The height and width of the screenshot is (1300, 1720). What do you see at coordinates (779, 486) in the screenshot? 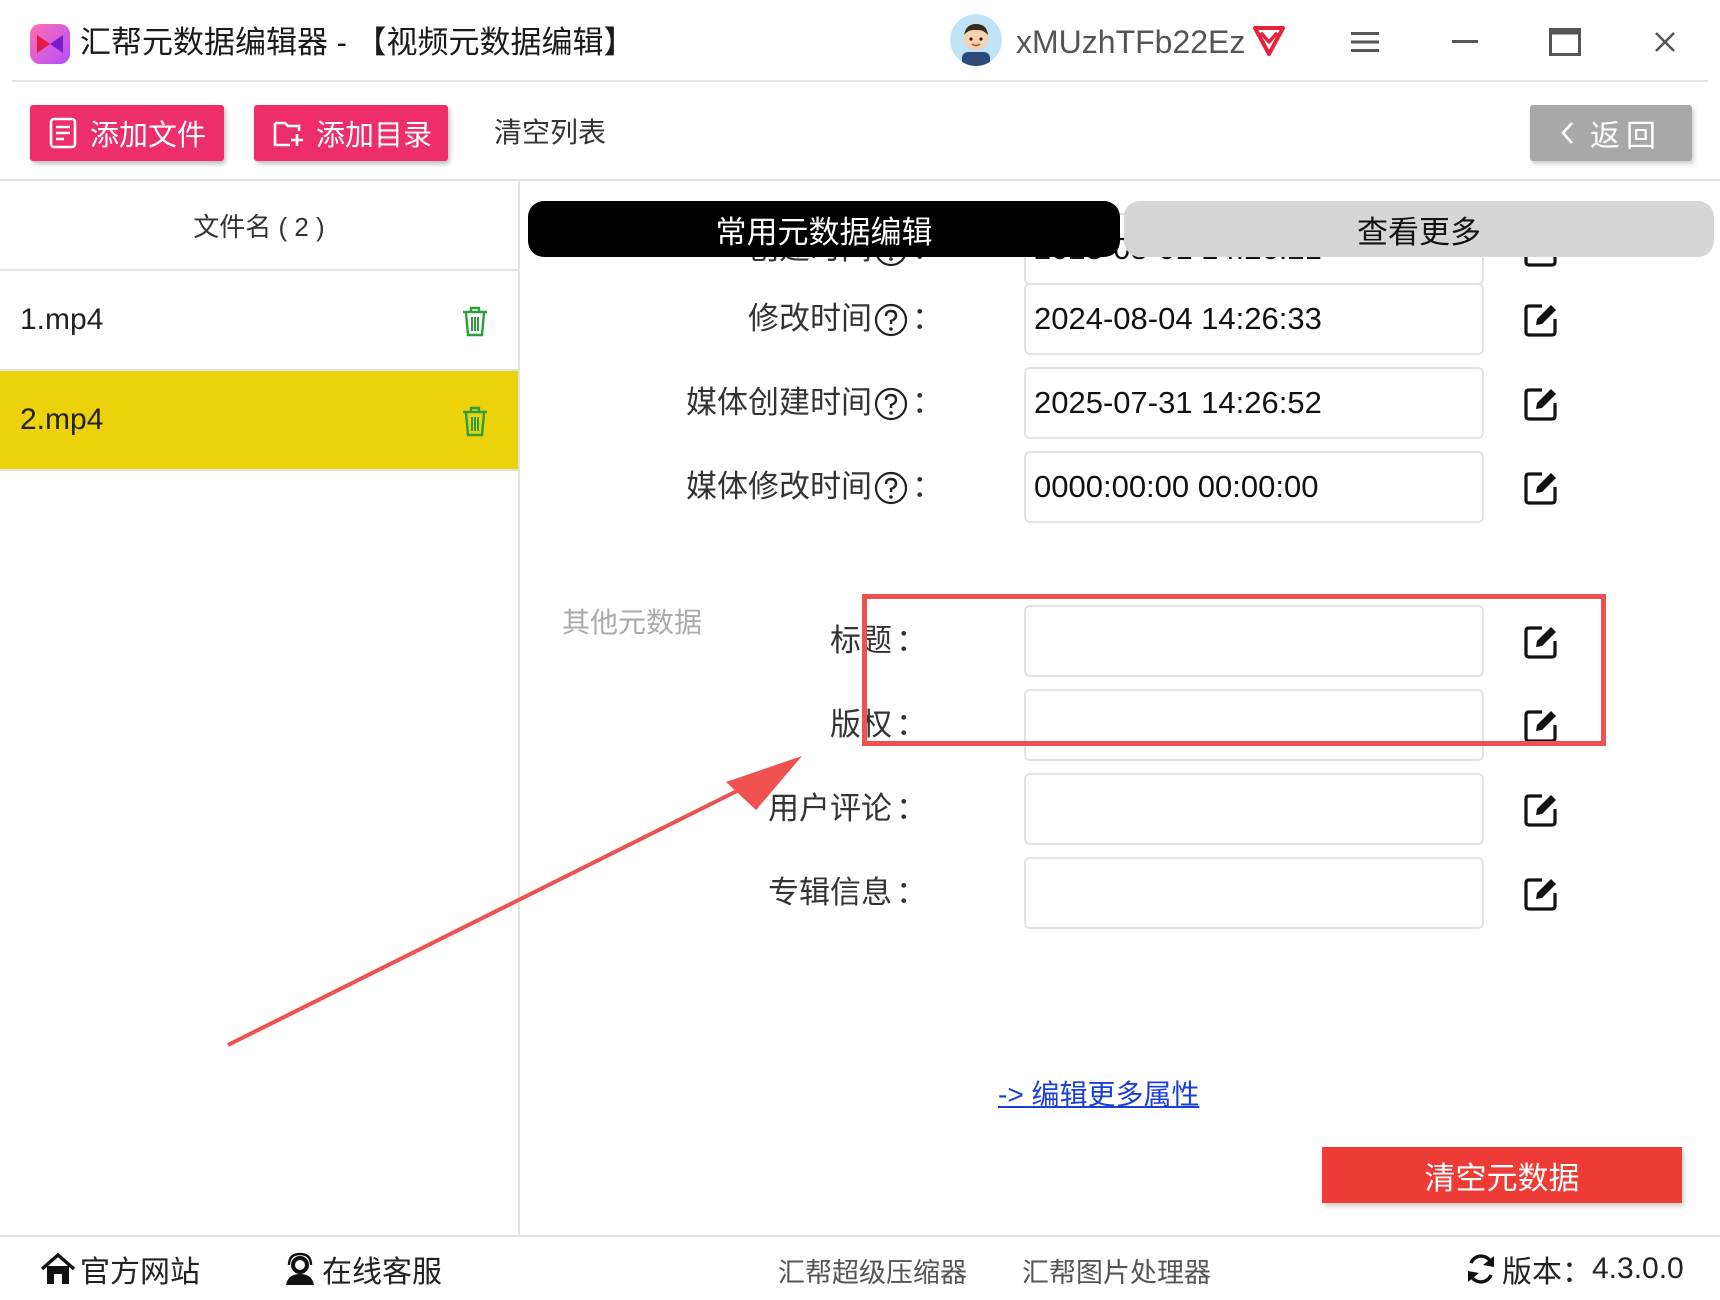
I see `field-label: 媒体修改时间` at bounding box center [779, 486].